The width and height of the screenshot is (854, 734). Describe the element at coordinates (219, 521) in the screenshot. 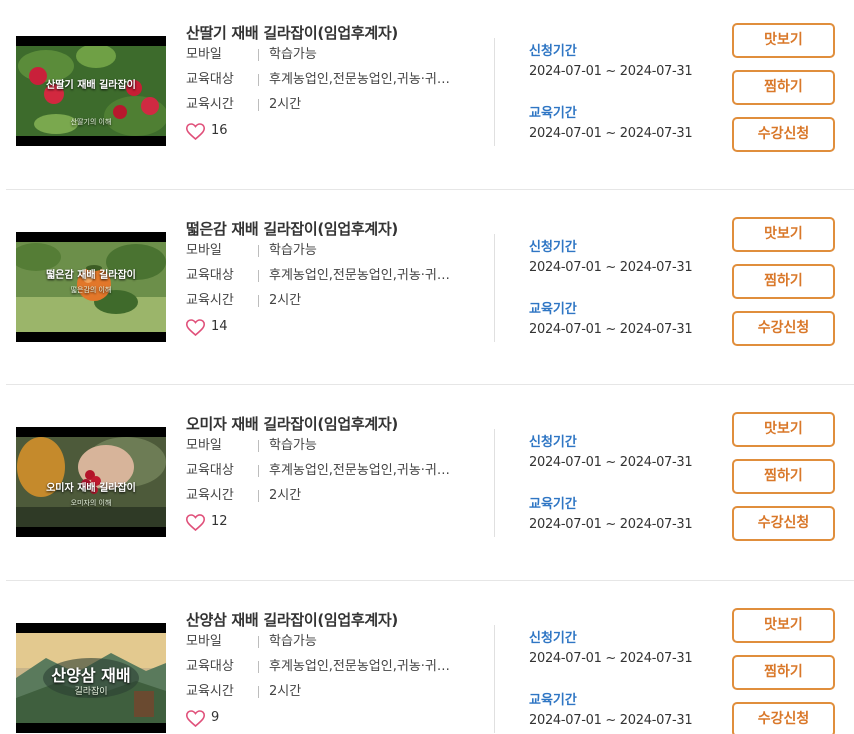

I see `like-count: 12` at that location.